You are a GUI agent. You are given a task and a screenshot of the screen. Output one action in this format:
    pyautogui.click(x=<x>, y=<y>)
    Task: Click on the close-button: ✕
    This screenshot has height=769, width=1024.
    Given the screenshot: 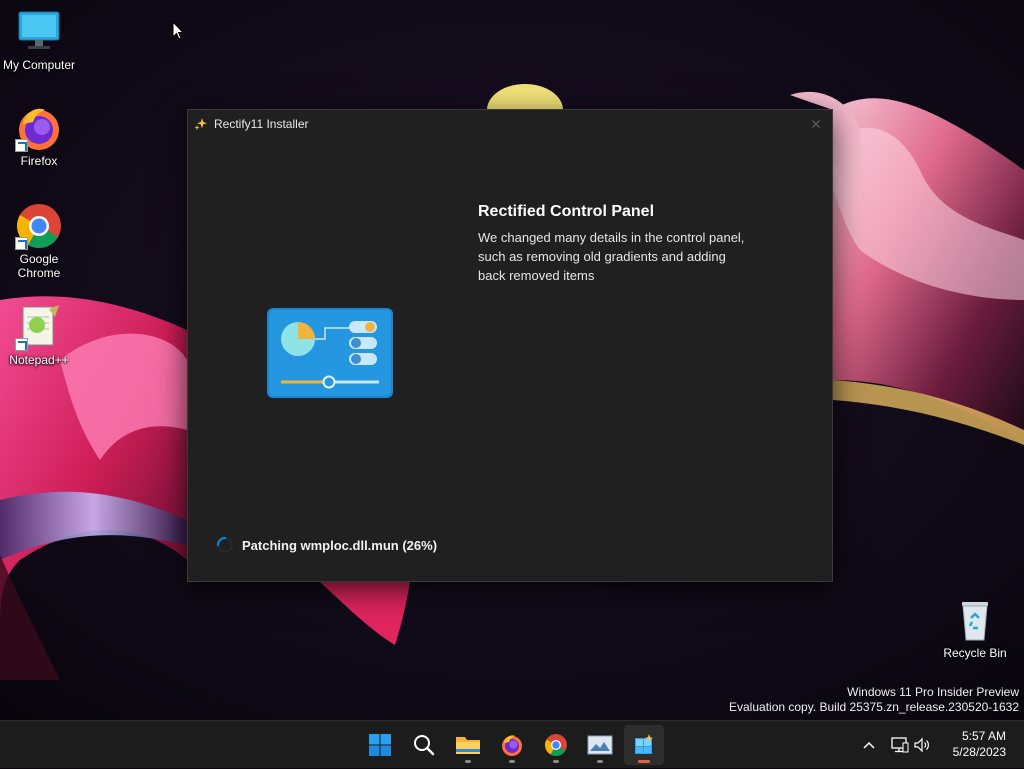 What is the action you would take?
    pyautogui.click(x=816, y=124)
    